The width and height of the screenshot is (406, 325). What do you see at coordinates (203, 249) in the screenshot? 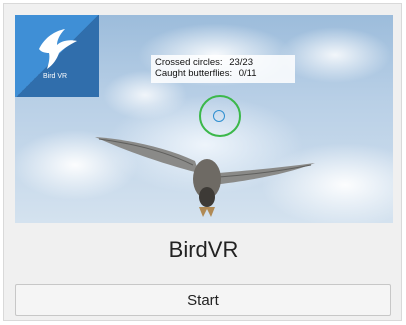
I see `app-title: BirdVR` at bounding box center [203, 249].